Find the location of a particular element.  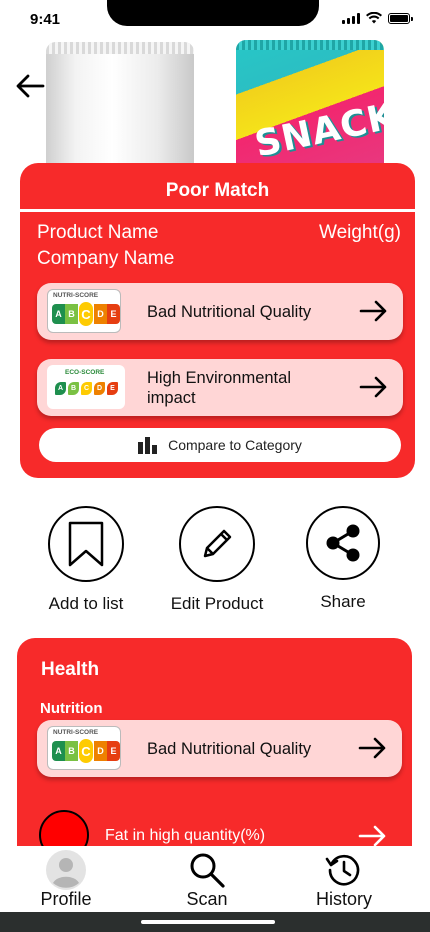

history-icon is located at coordinates (344, 870).